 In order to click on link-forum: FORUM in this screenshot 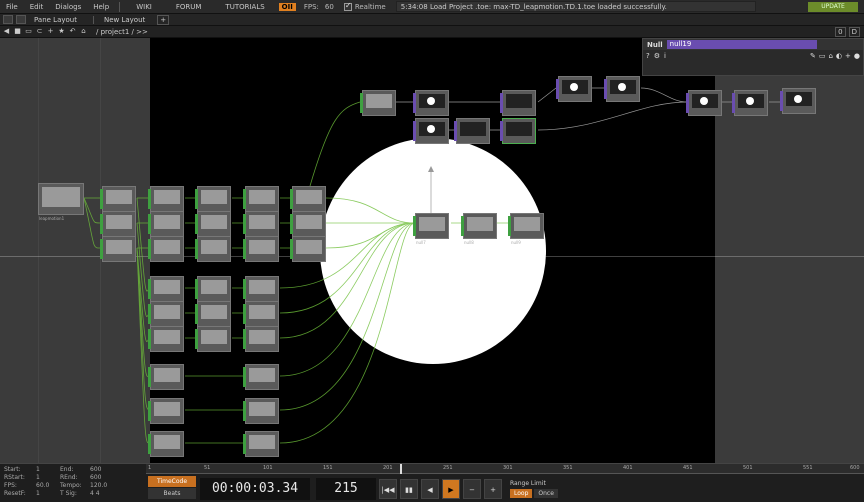, I will do `click(189, 7)`.